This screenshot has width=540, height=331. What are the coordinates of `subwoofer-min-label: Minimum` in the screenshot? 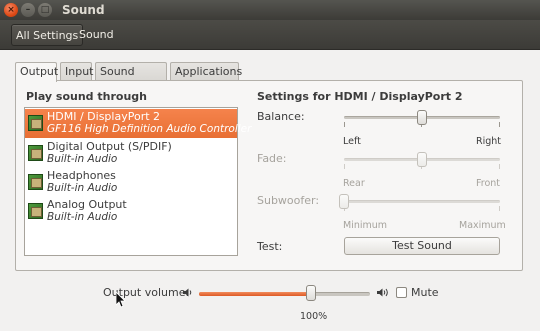 It's located at (365, 225).